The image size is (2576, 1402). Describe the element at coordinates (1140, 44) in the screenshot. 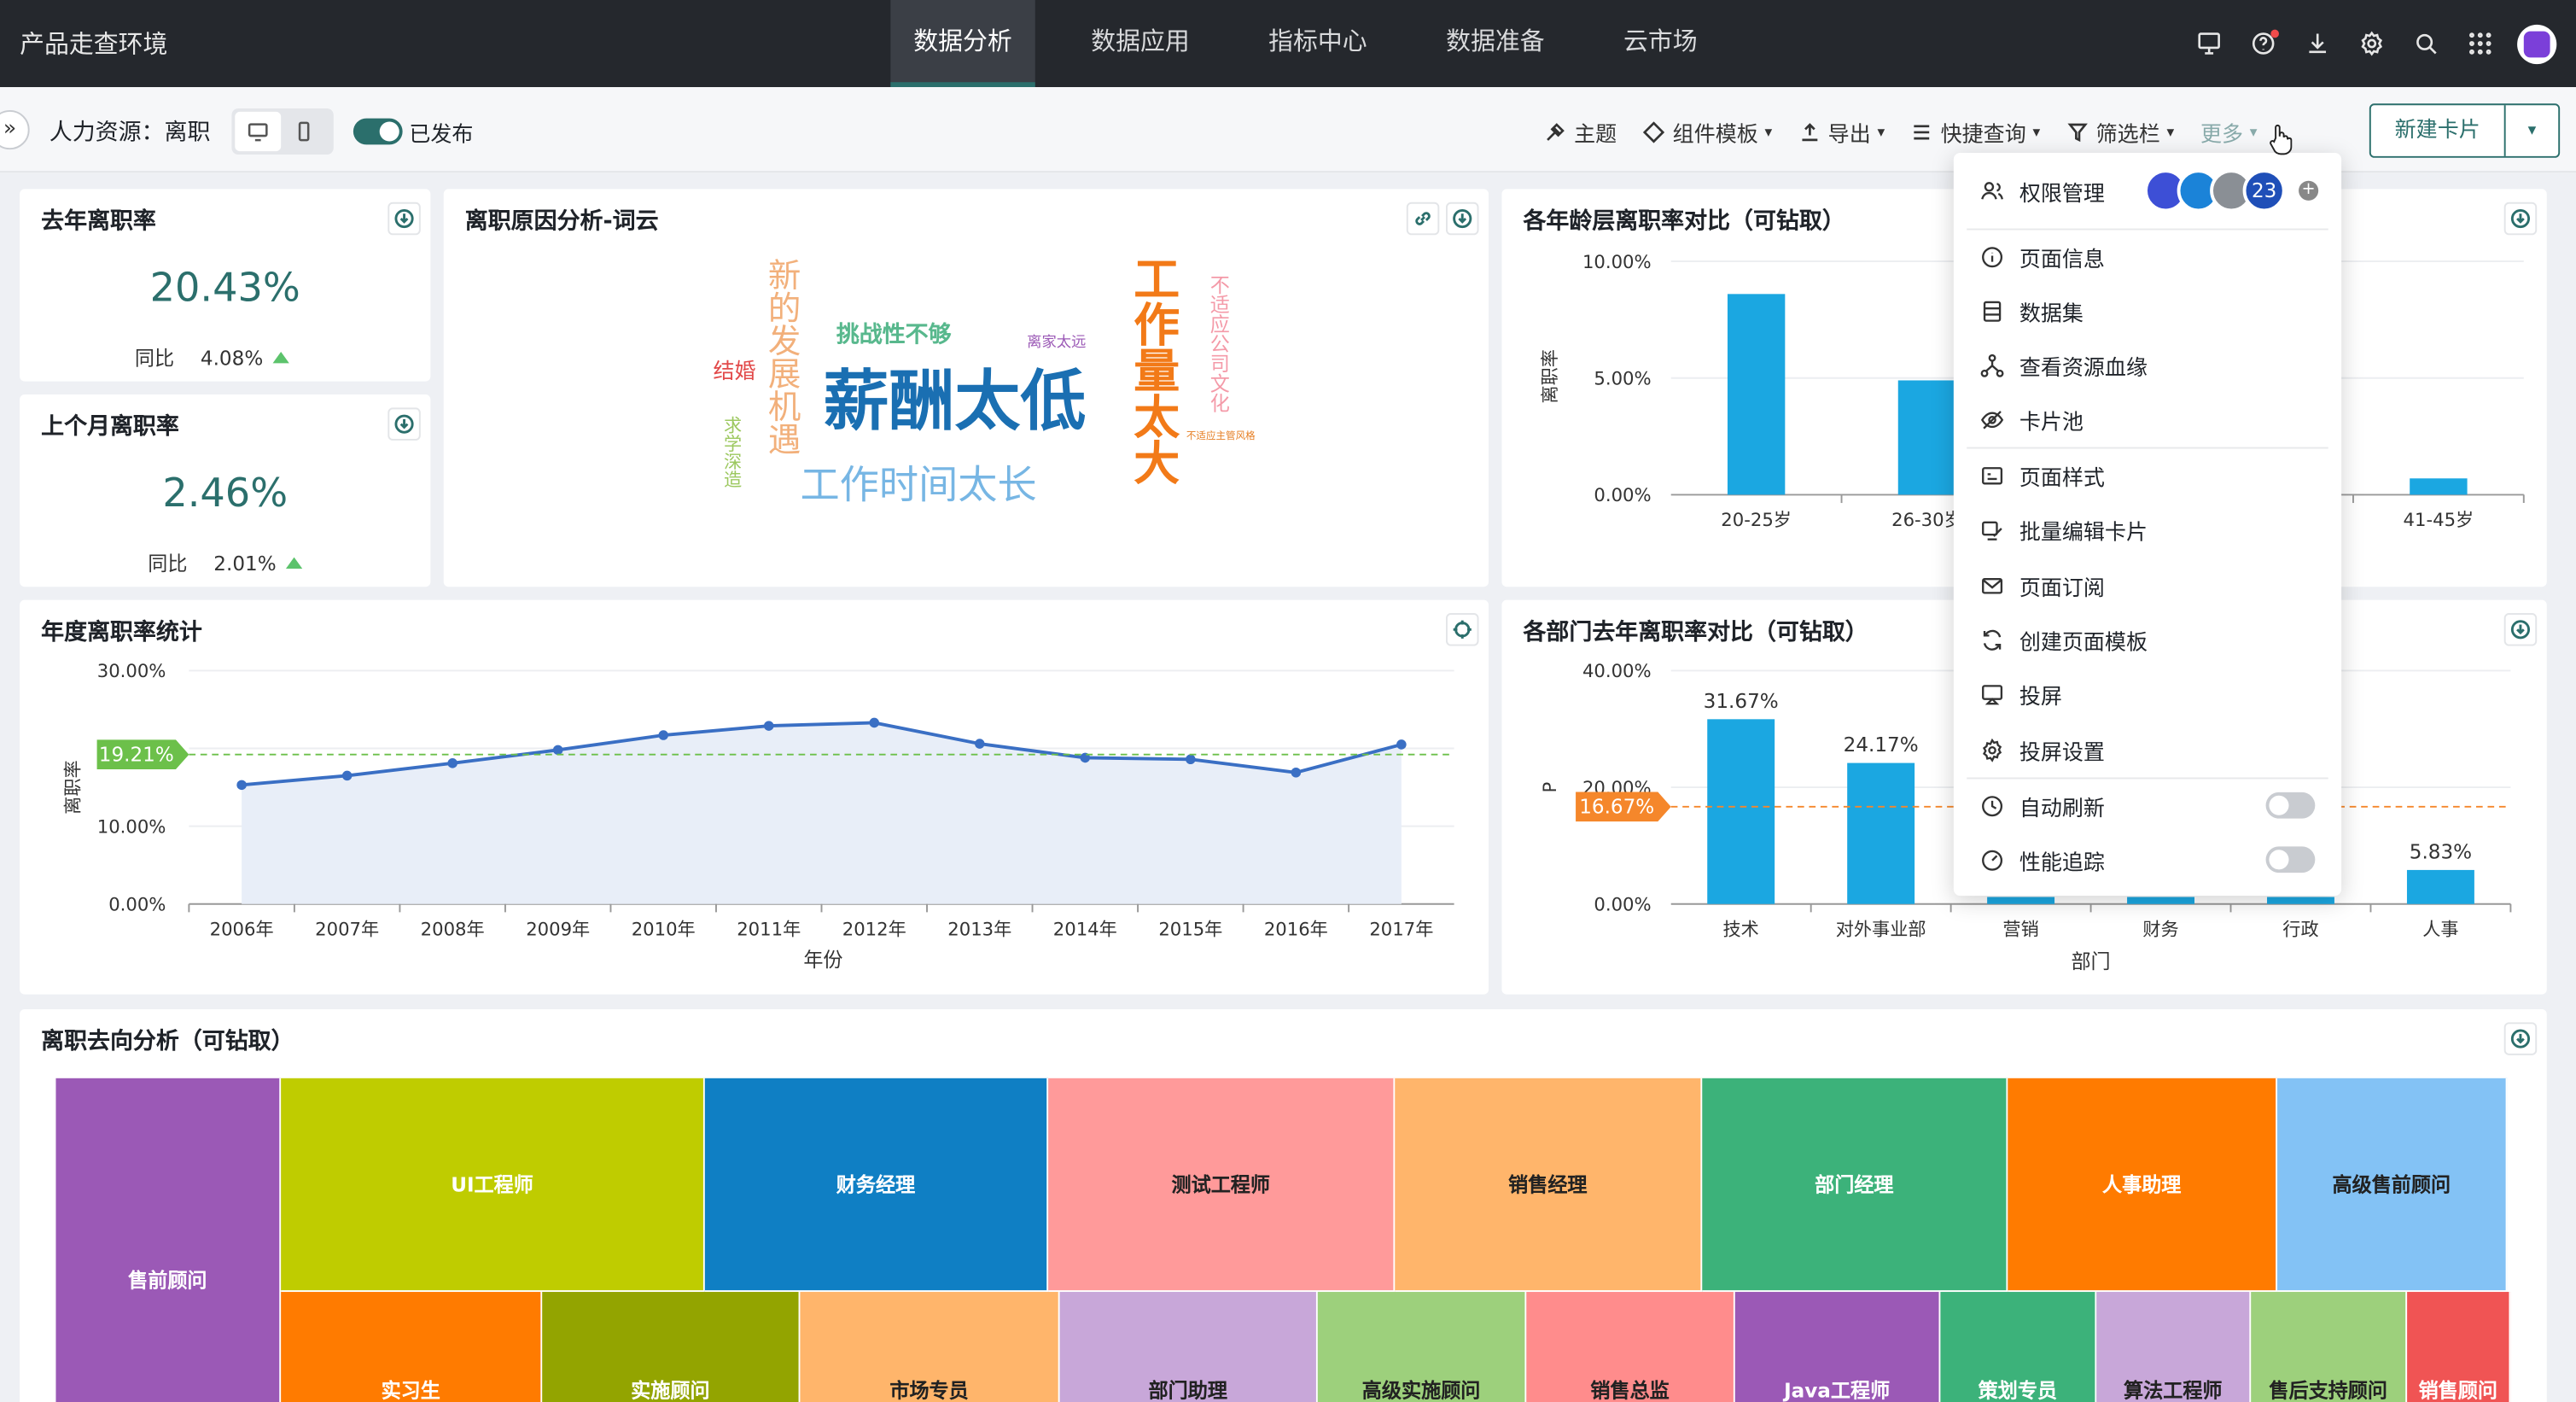

I see `nav-tab-data-apps: 数据应用` at that location.